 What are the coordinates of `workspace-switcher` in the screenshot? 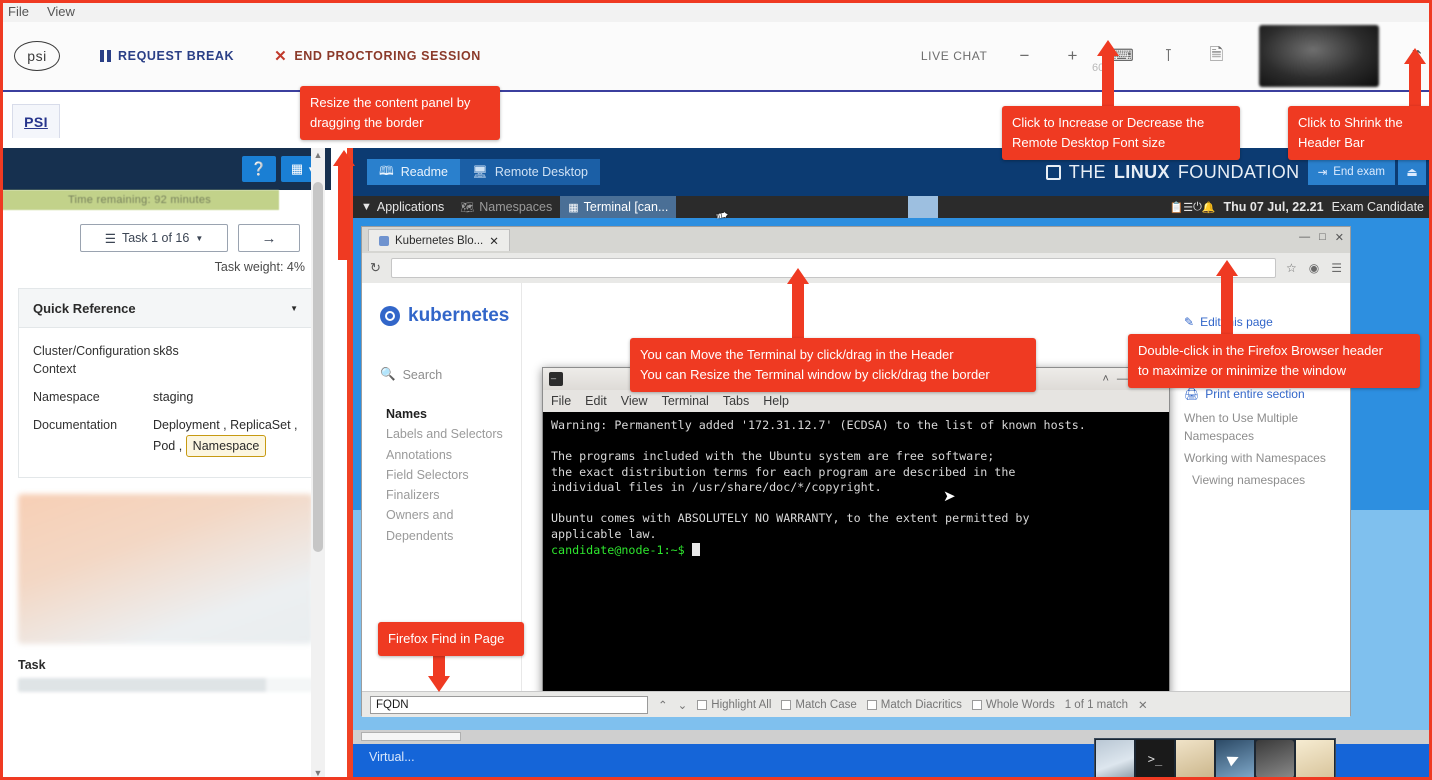 It's located at (922, 207).